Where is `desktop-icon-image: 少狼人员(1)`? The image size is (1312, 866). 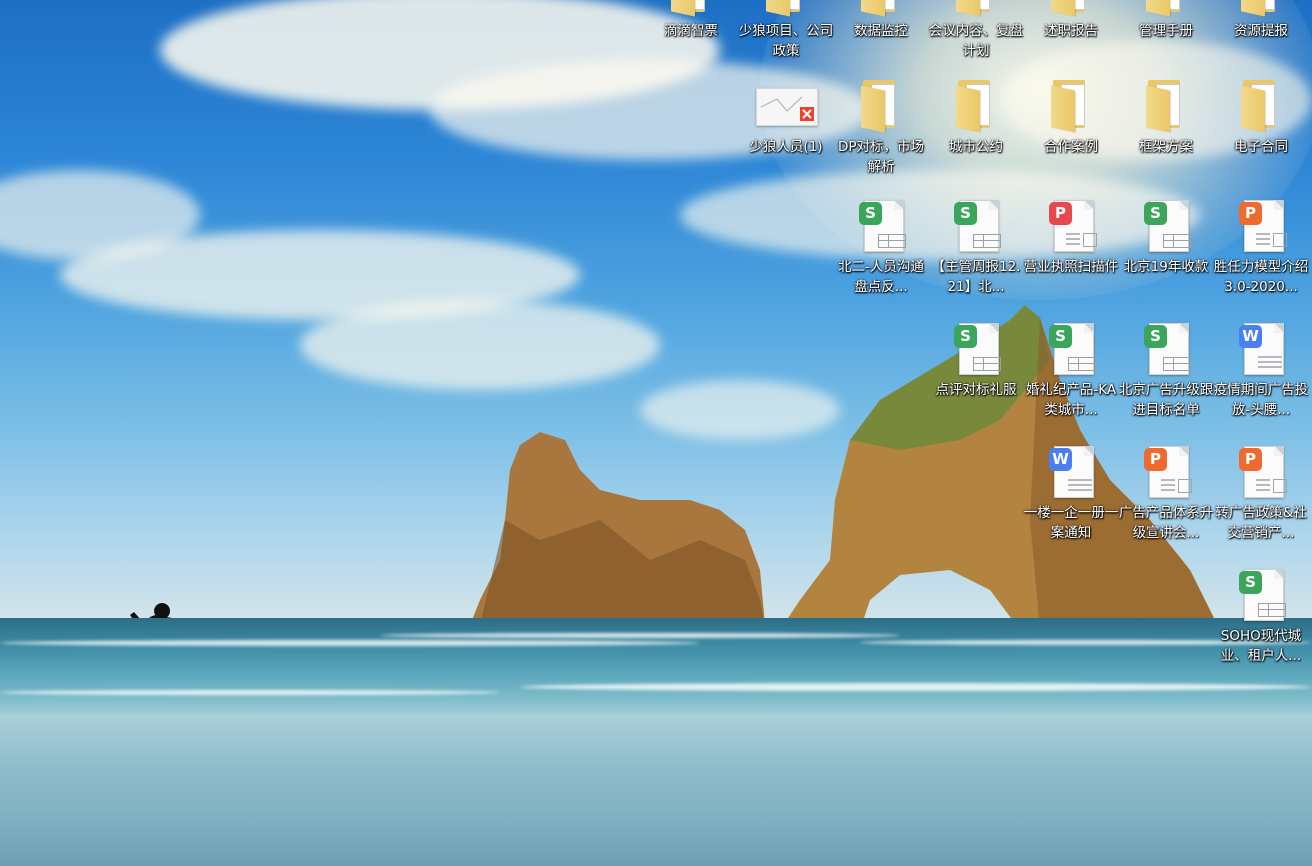
desktop-icon-image: 少狼人员(1) is located at coordinates (786, 117).